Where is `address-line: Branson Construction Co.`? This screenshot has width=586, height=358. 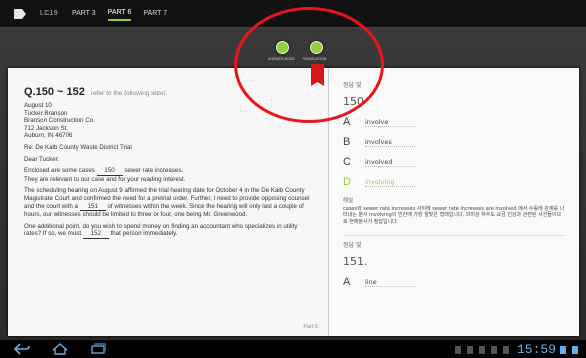
address-line: Branson Construction Co. is located at coordinates (59, 121).